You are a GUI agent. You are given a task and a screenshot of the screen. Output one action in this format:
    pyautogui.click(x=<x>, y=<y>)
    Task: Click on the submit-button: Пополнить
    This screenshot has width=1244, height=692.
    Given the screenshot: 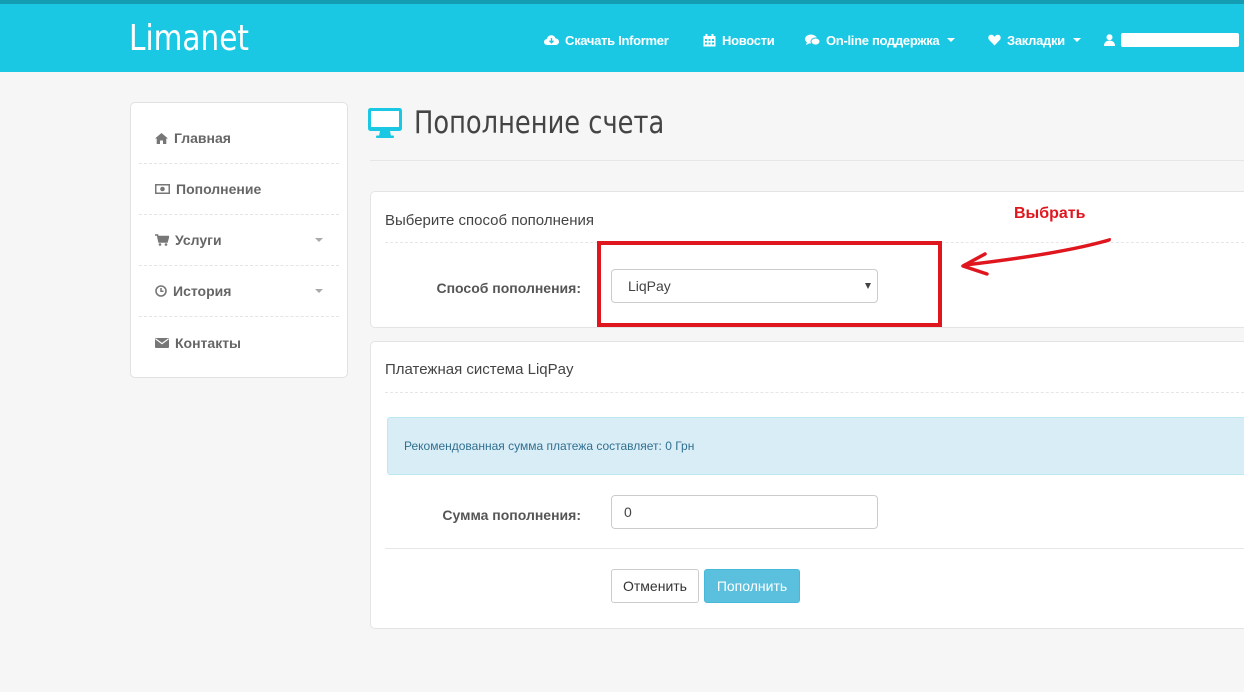 What is the action you would take?
    pyautogui.click(x=752, y=586)
    